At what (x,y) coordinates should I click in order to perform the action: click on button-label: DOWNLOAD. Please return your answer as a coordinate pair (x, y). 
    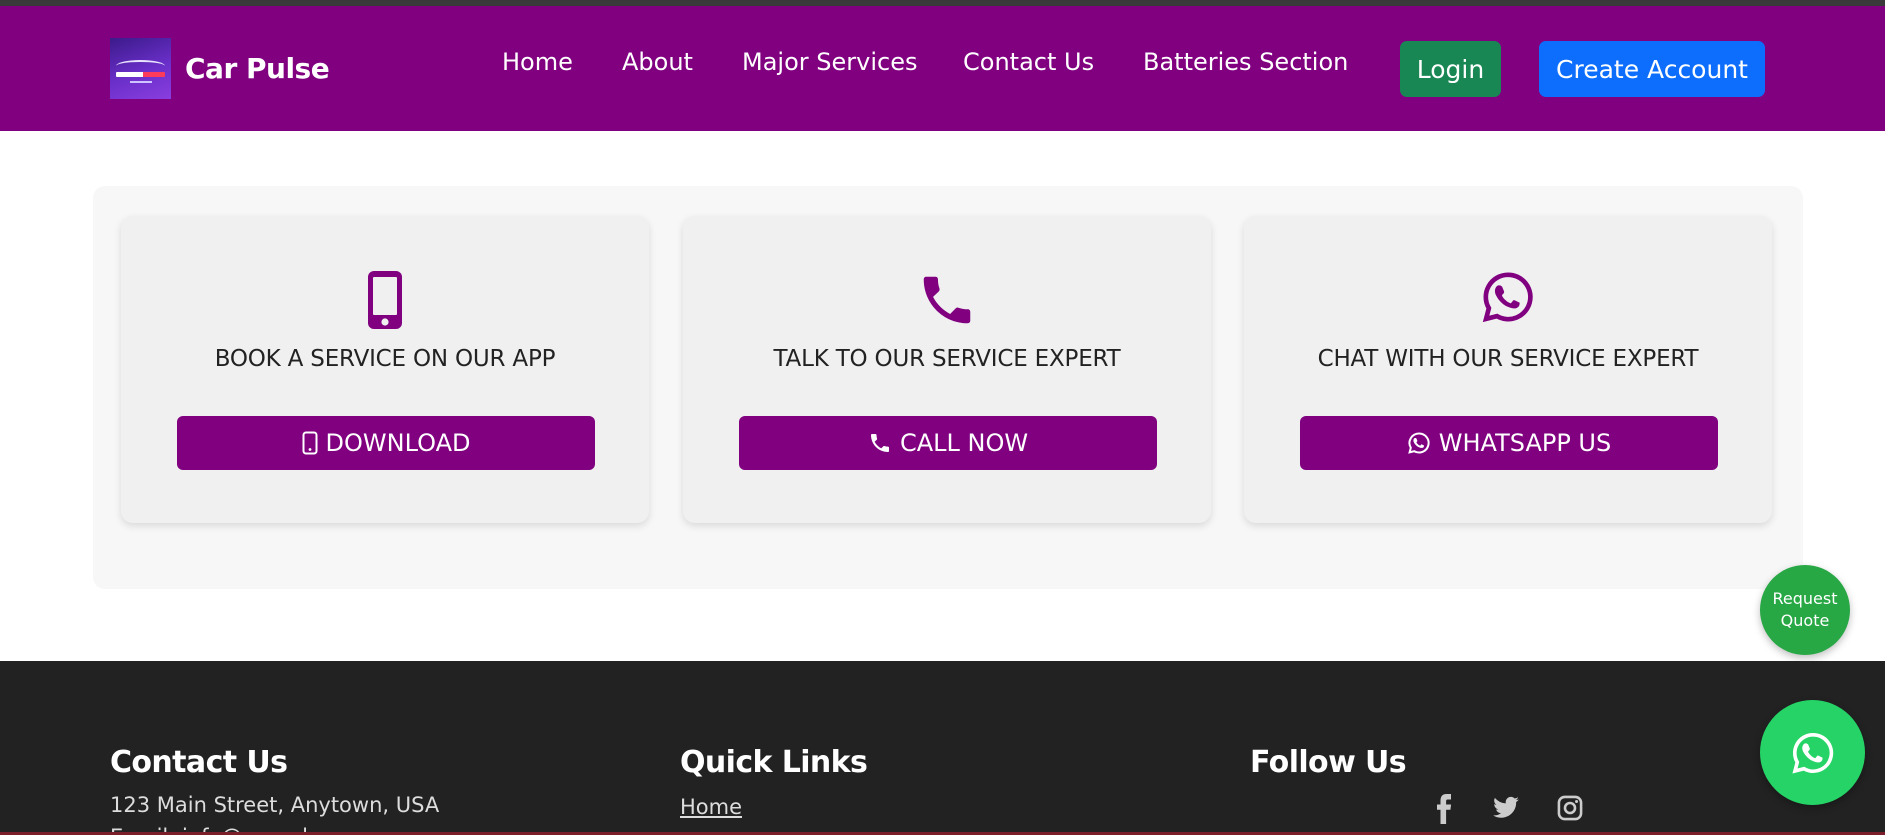
    Looking at the image, I should click on (398, 443).